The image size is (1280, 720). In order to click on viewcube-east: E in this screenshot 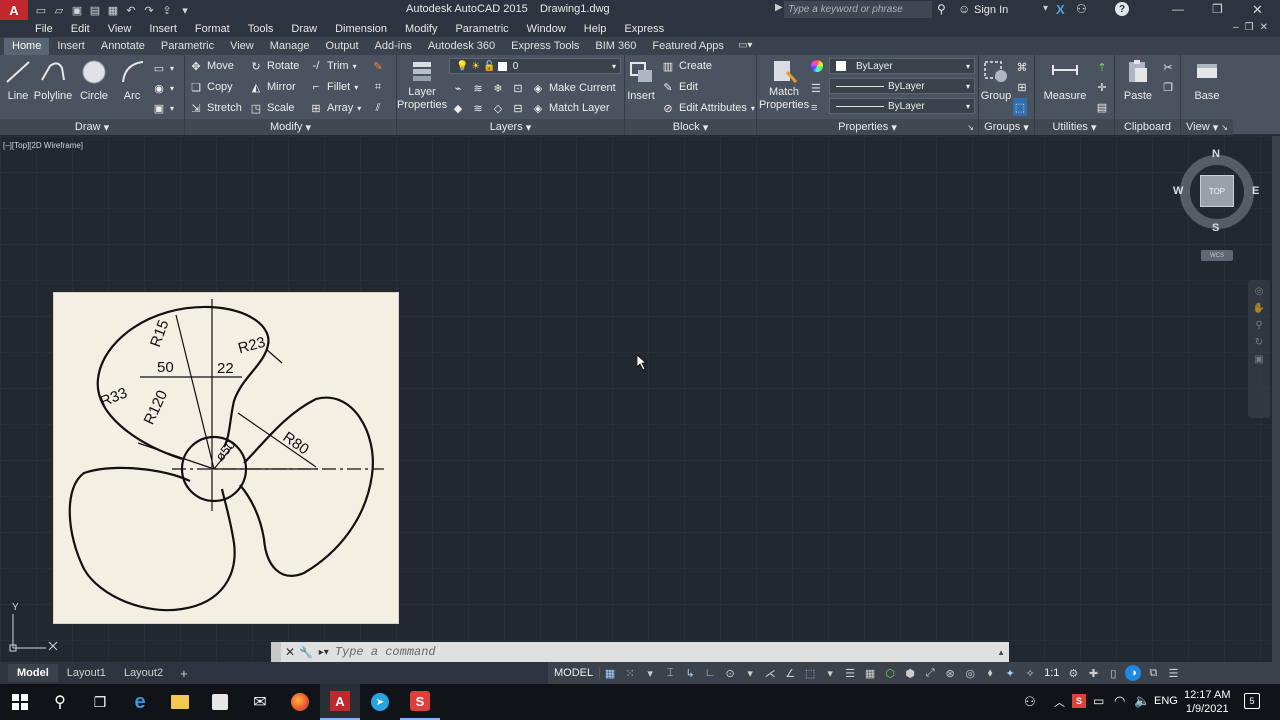, I will do `click(1255, 191)`.